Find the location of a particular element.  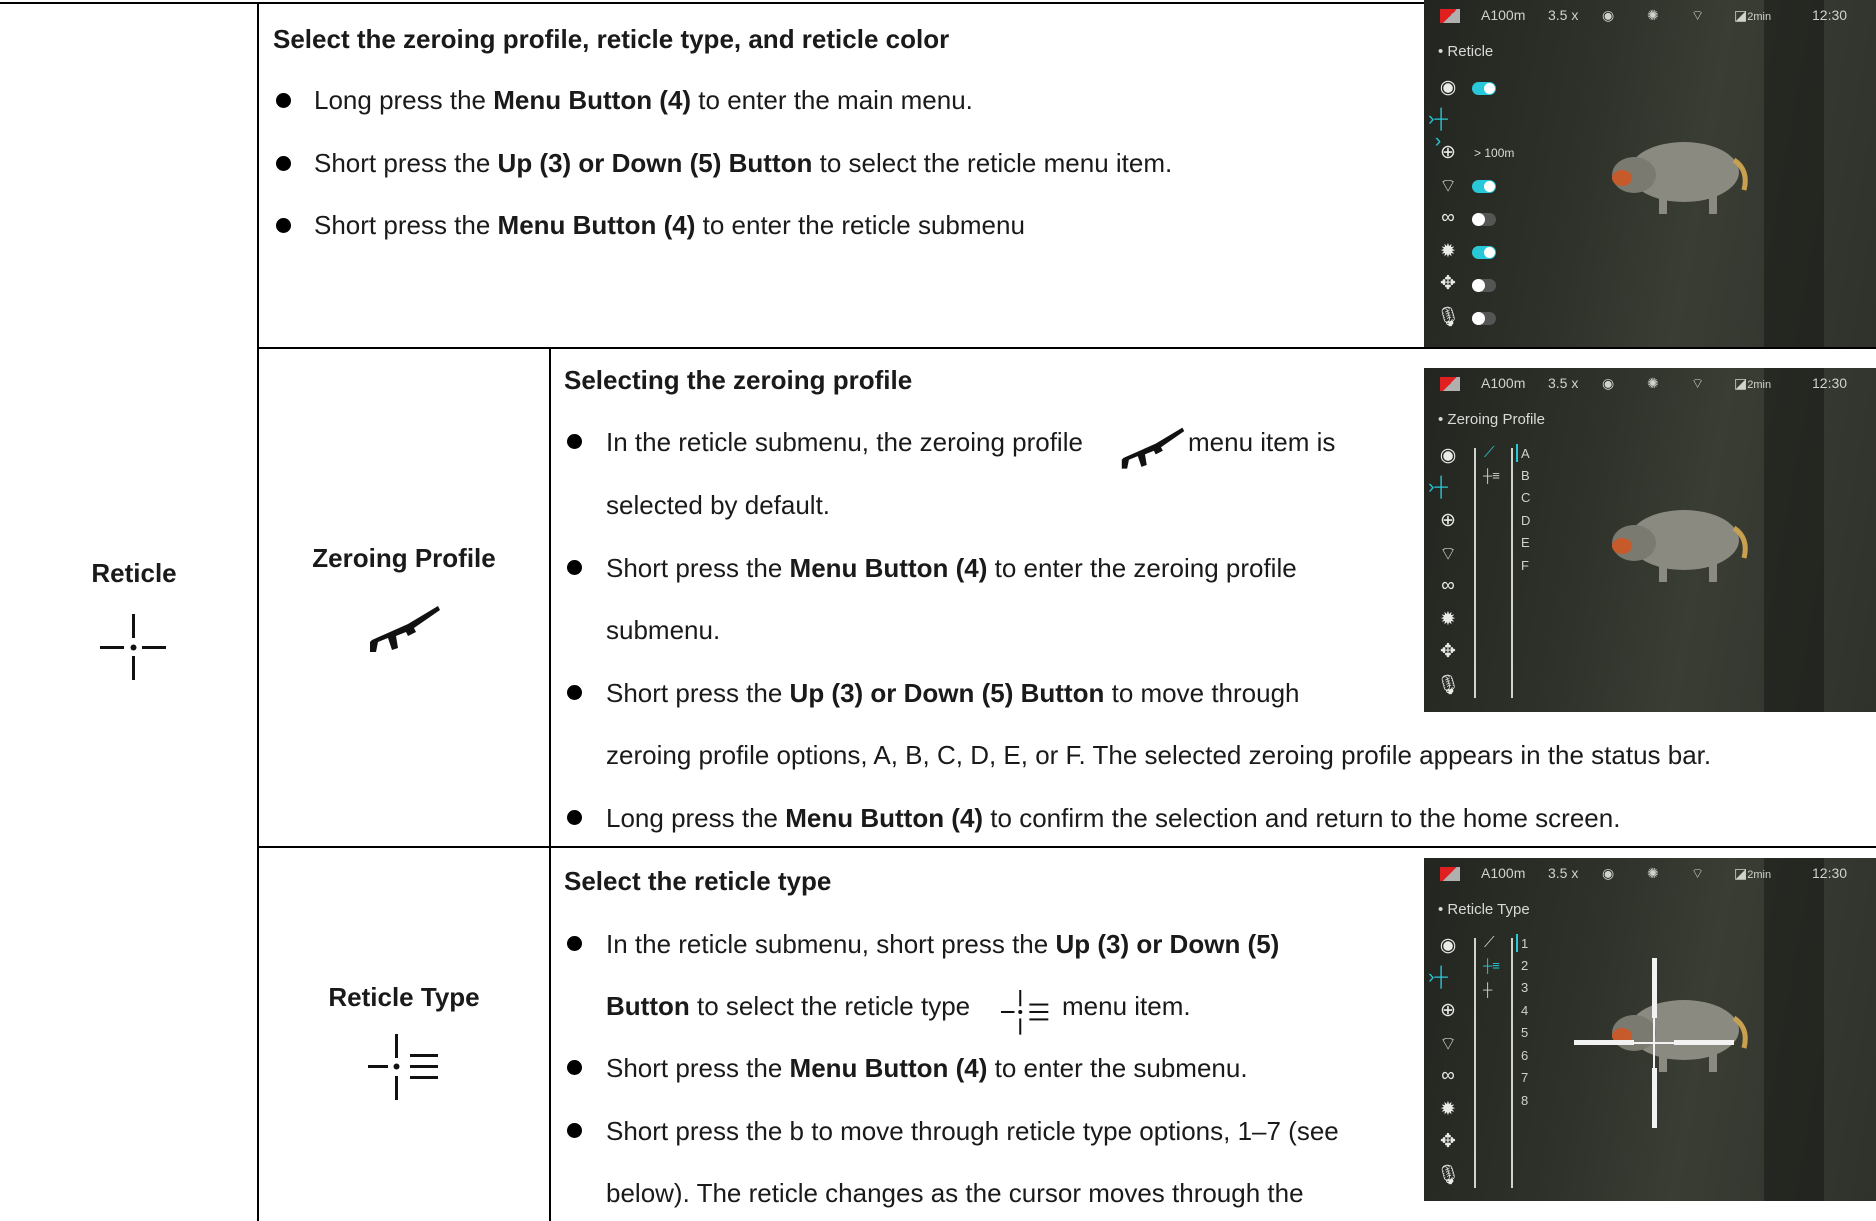

reticle-overlay is located at coordinates (1654, 1043).